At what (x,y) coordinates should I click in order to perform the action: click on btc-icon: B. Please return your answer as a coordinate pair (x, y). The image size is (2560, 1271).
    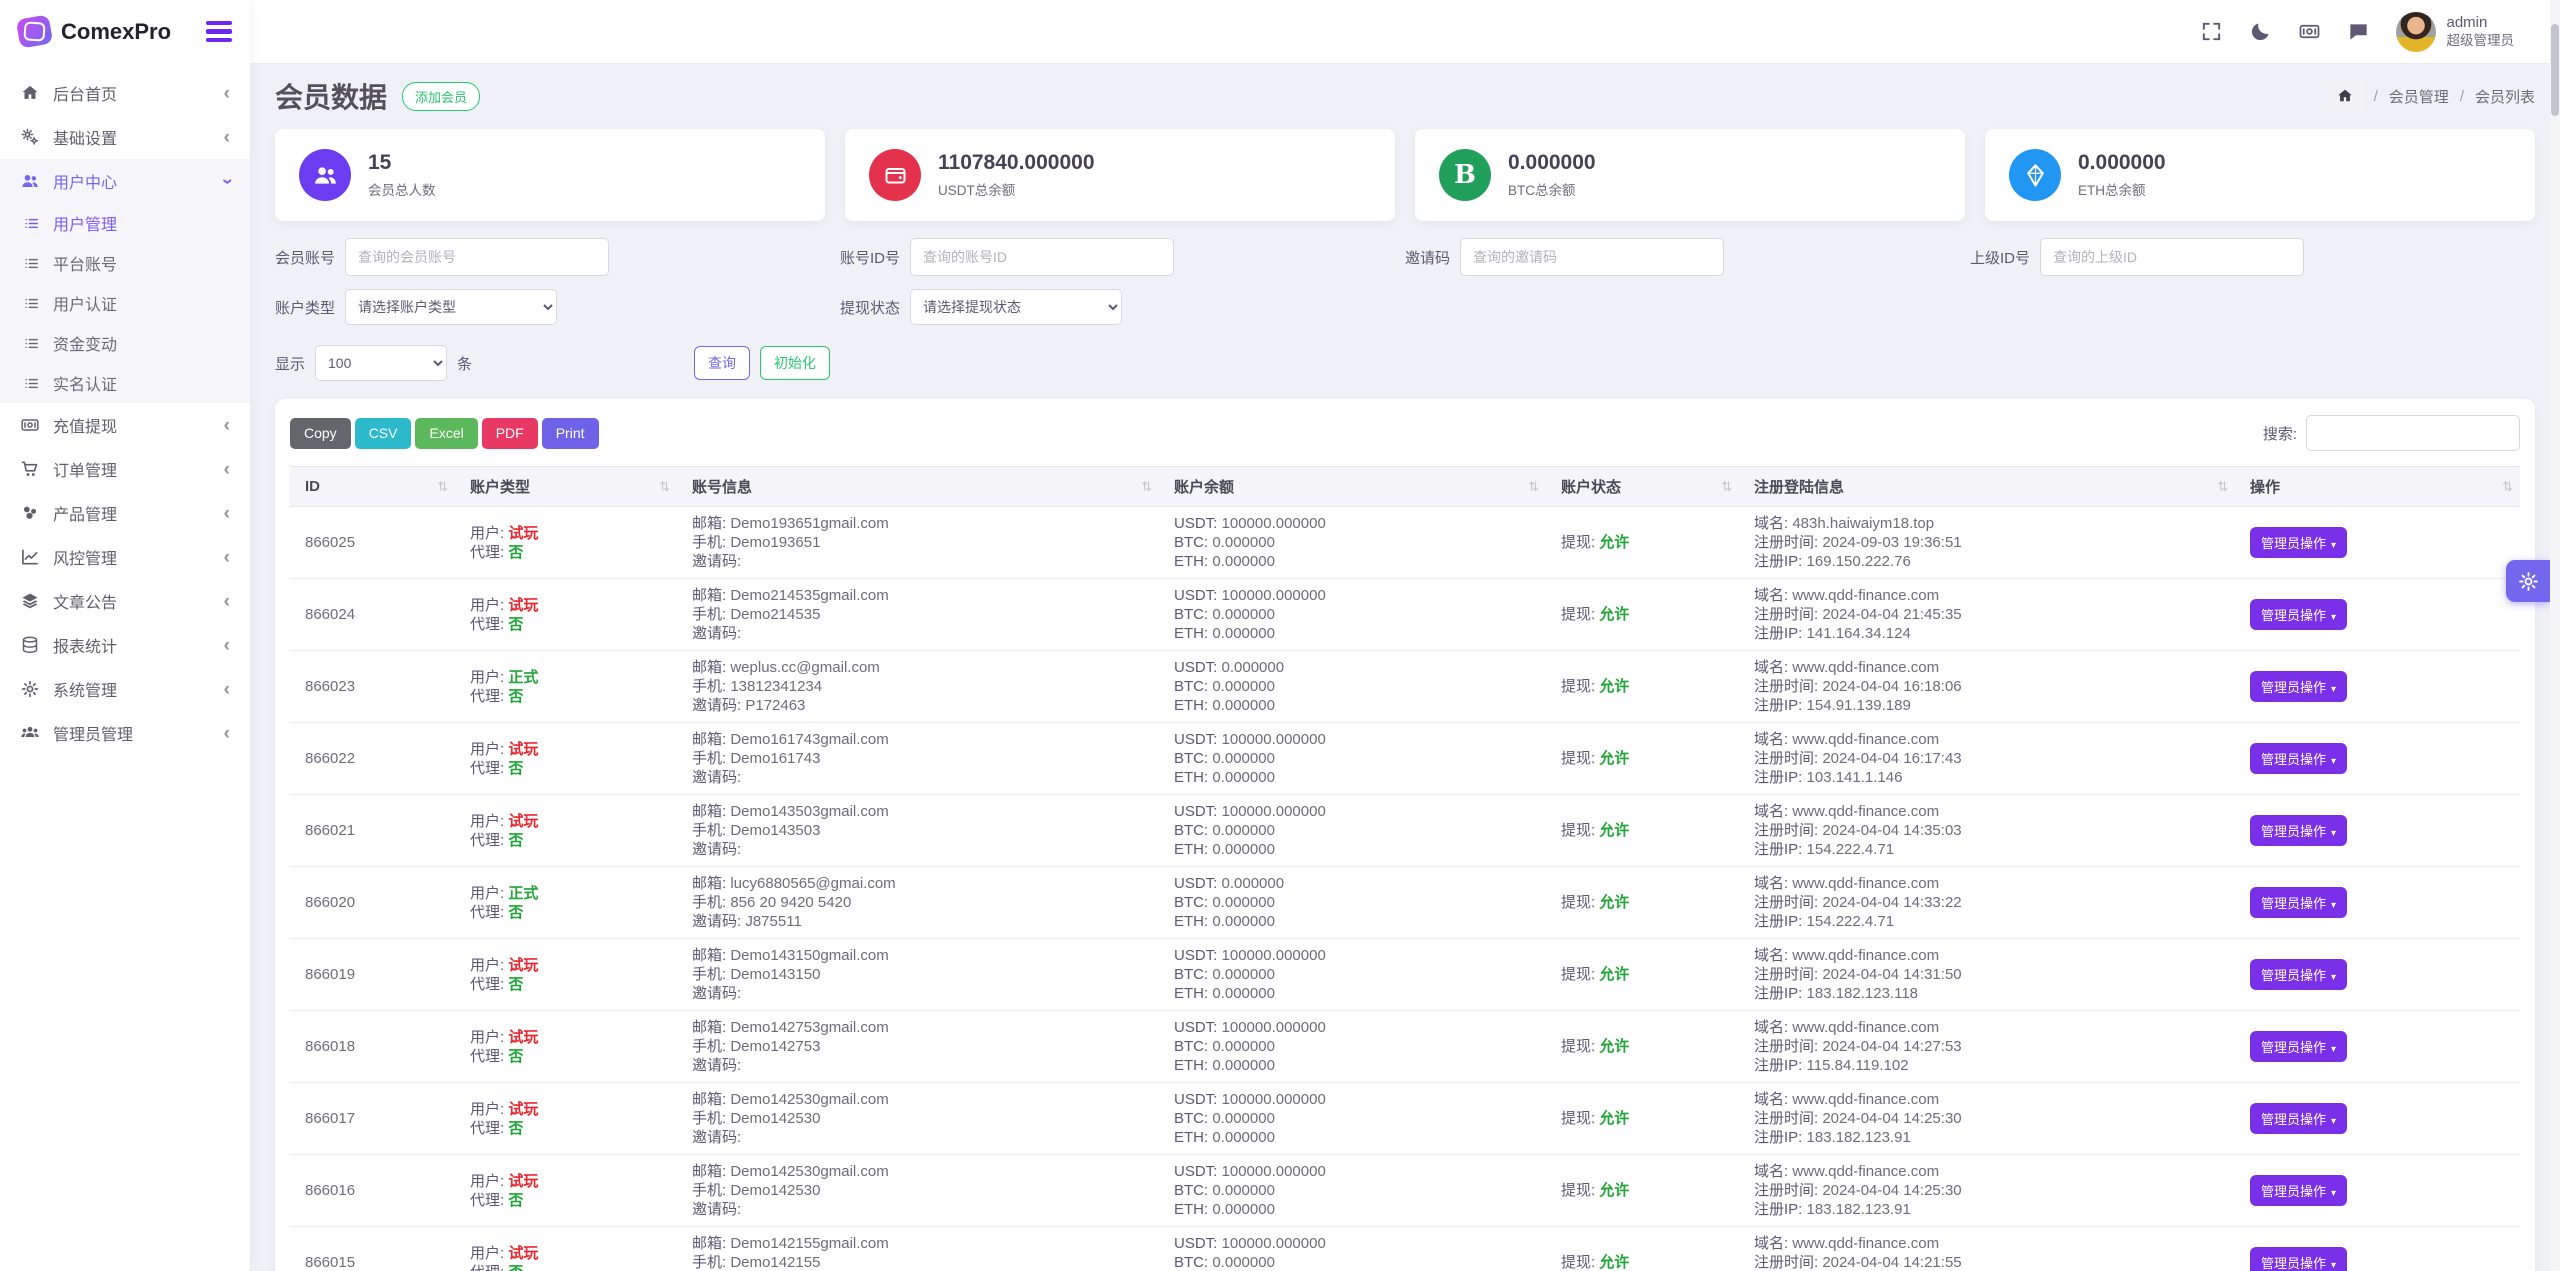
    Looking at the image, I should click on (1465, 175).